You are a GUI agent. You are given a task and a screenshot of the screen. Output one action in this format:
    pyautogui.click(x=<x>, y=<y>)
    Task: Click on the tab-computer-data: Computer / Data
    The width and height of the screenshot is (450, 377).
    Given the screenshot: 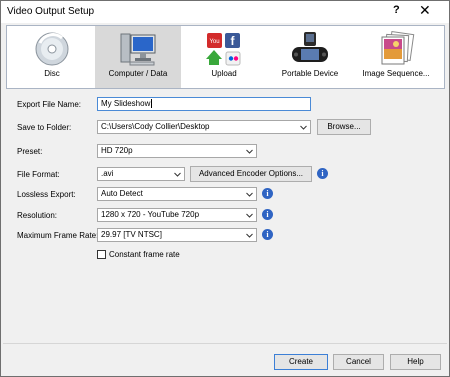 What is the action you would take?
    pyautogui.click(x=138, y=57)
    